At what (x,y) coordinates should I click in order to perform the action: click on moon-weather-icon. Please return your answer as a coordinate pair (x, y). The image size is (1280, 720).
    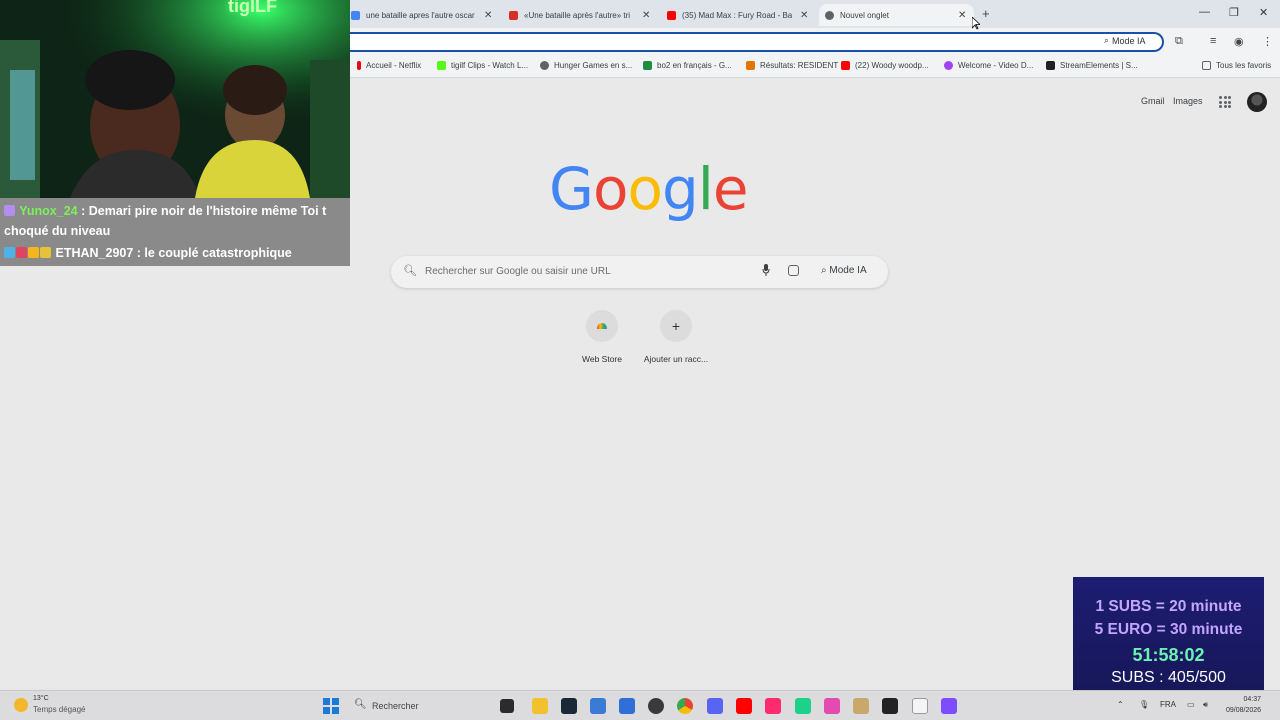
    Looking at the image, I should click on (21, 705).